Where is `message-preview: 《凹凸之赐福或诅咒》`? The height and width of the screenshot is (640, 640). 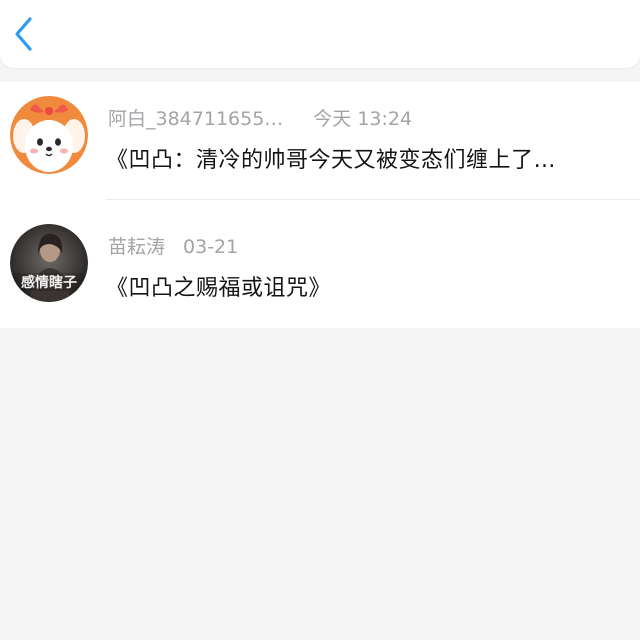
message-preview: 《凹凸之赐福或诅咒》 is located at coordinates (219, 288).